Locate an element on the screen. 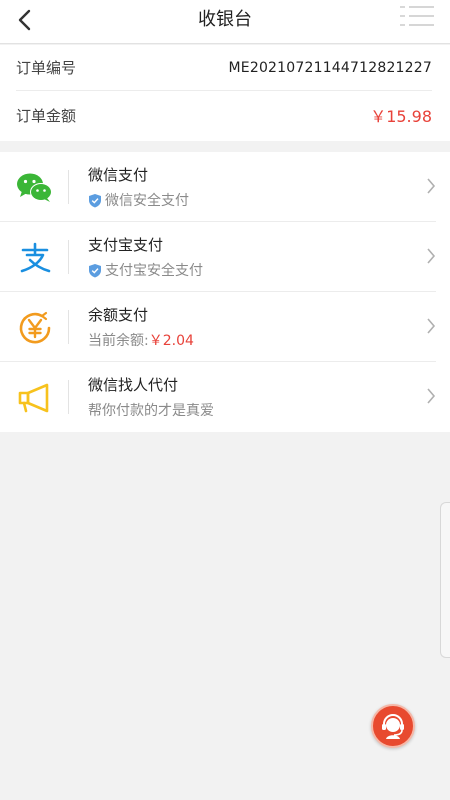 The height and width of the screenshot is (800, 450). order-amount-row: 订单金额 ￥15.98 is located at coordinates (224, 115).